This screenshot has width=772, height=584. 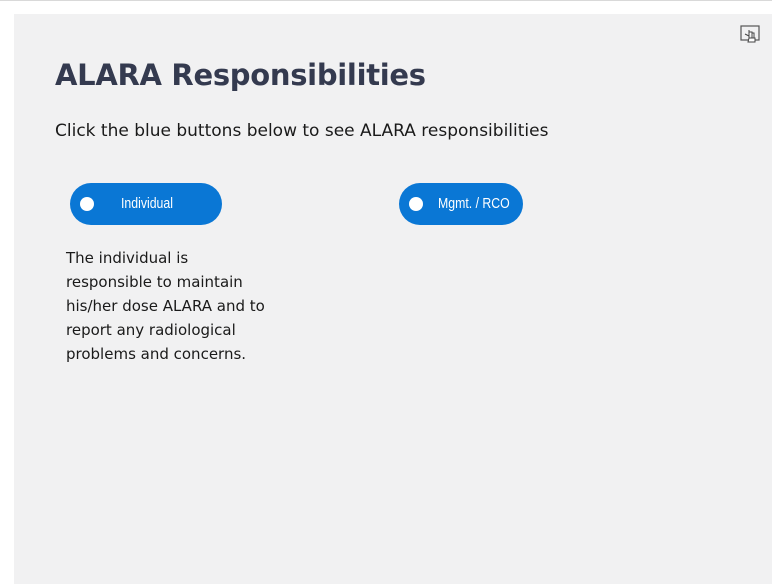 What do you see at coordinates (127, 258) in the screenshot?
I see `text-line: The individual is` at bounding box center [127, 258].